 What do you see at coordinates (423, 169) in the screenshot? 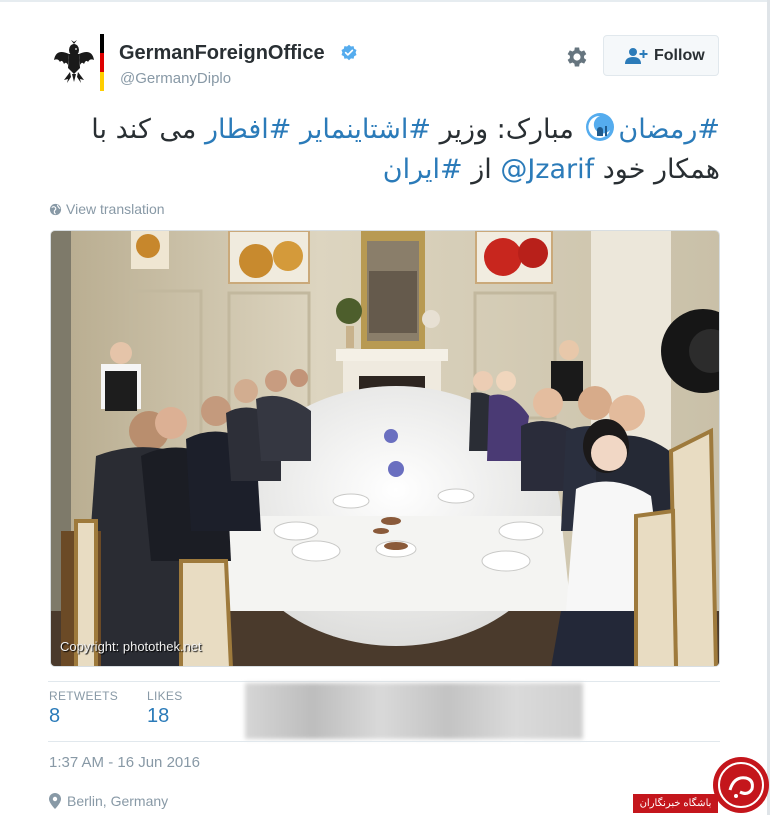
I see `hashtag-iran-link: #ایران` at bounding box center [423, 169].